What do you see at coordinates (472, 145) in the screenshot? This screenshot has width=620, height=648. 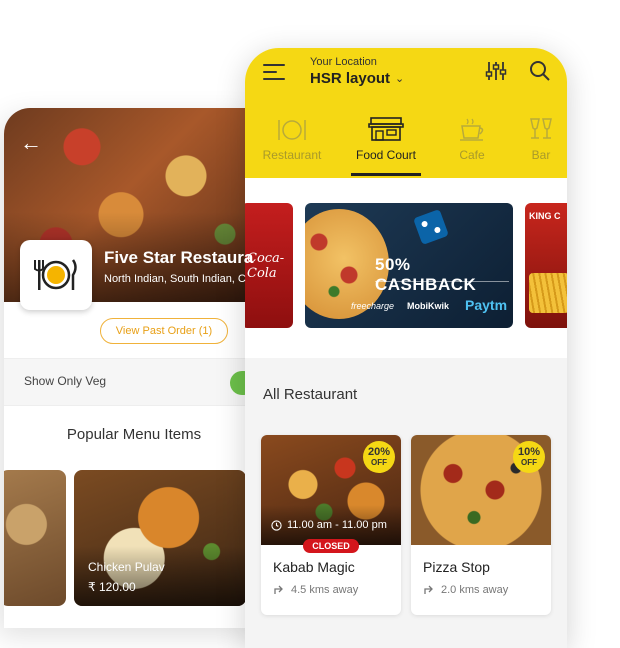 I see `tab-cafe: Cafe` at bounding box center [472, 145].